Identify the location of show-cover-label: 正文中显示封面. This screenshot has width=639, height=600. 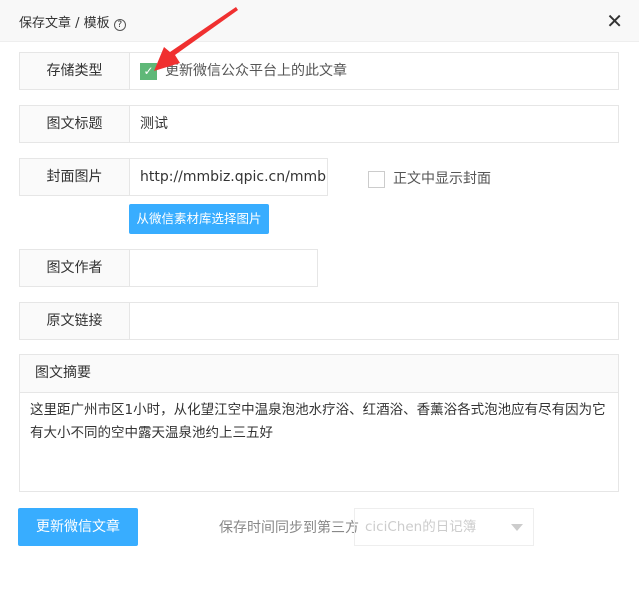
(442, 179).